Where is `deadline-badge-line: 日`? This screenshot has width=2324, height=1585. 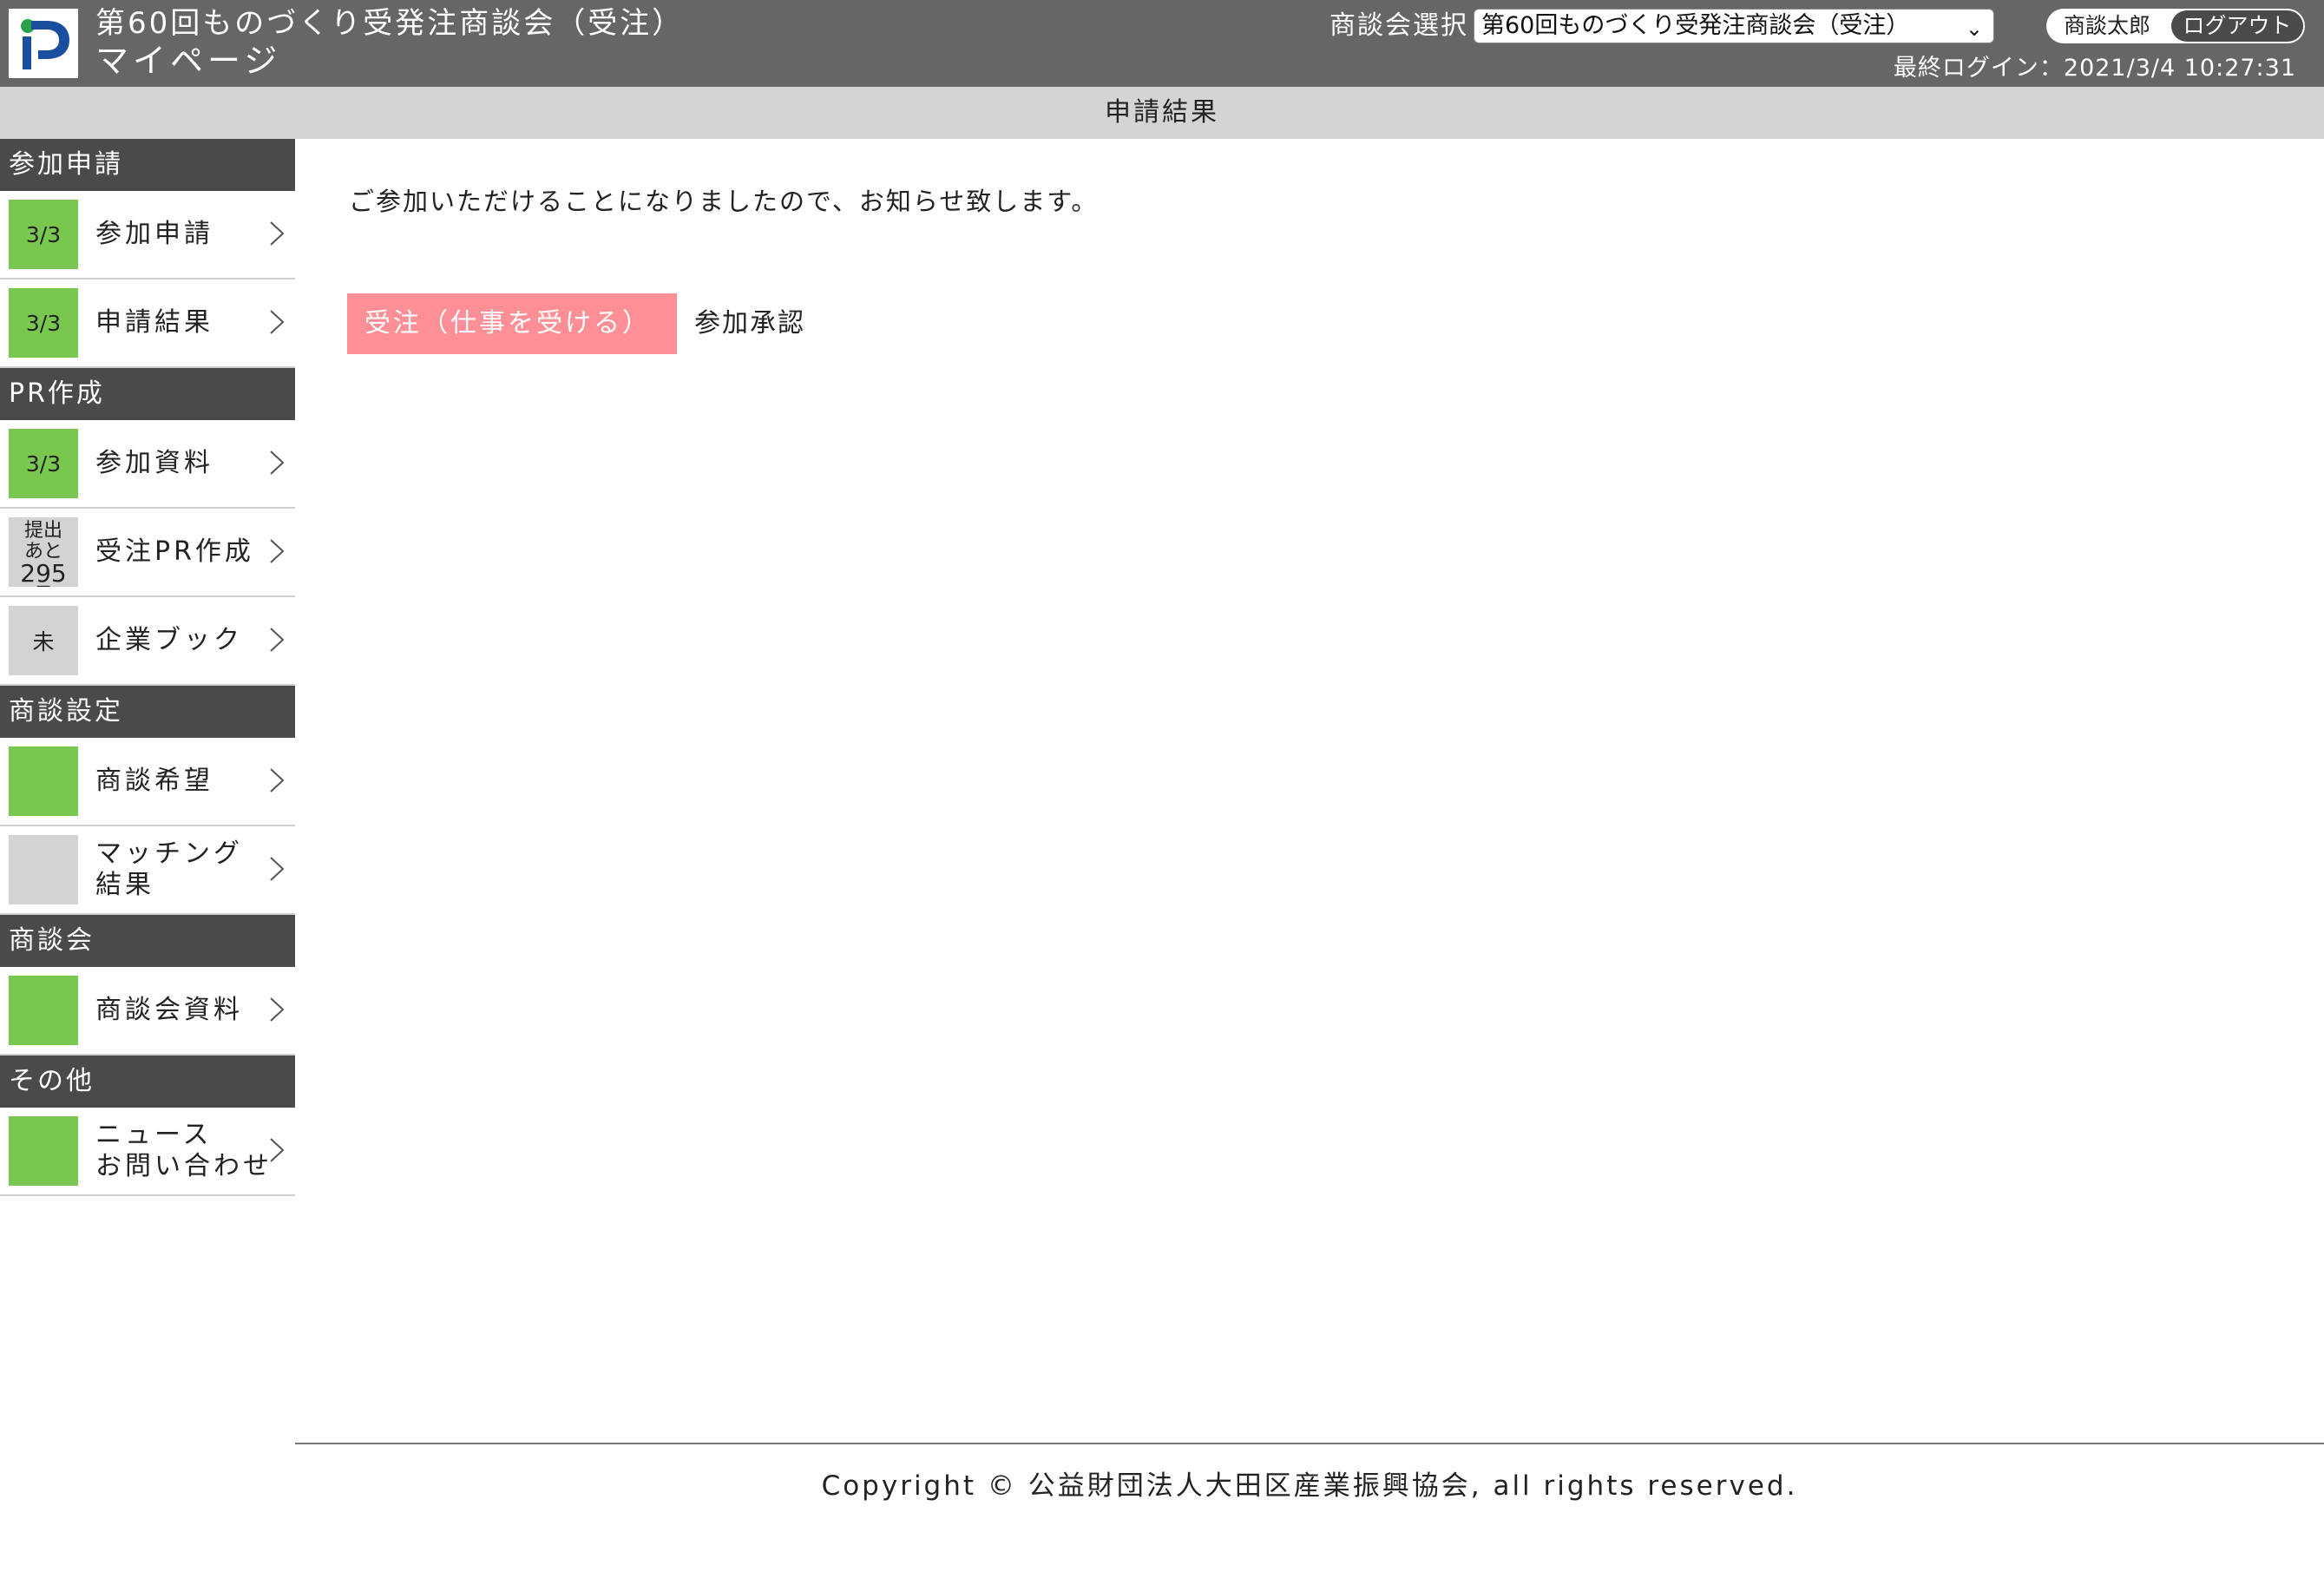
deadline-badge-line: 日 is located at coordinates (43, 586).